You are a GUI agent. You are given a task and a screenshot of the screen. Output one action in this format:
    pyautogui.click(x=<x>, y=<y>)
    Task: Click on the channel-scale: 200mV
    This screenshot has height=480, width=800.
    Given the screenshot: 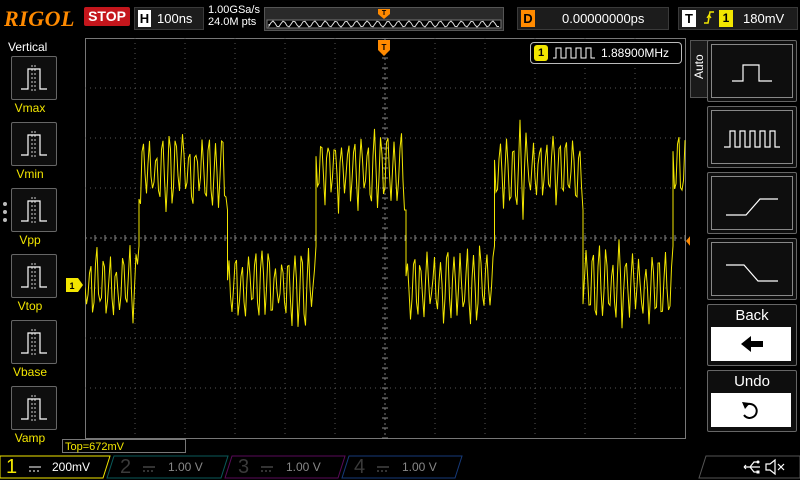 What is the action you would take?
    pyautogui.click(x=71, y=467)
    